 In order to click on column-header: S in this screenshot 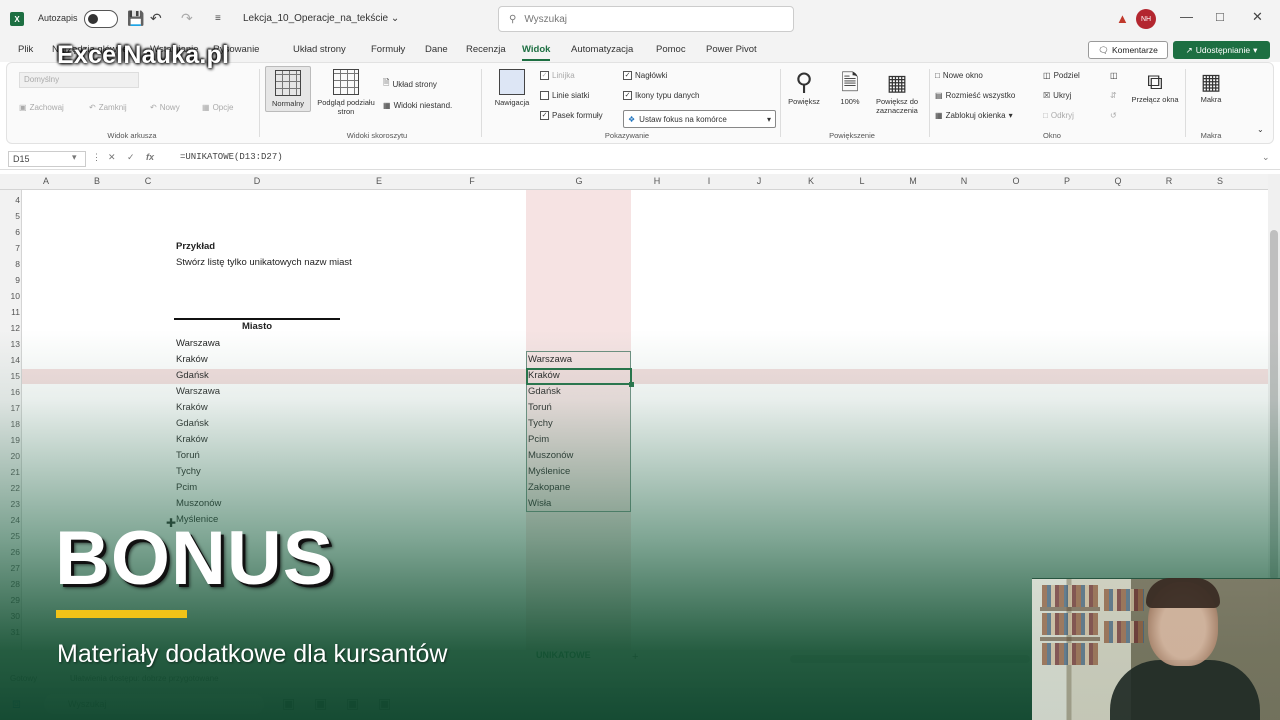, I will do `click(1220, 181)`.